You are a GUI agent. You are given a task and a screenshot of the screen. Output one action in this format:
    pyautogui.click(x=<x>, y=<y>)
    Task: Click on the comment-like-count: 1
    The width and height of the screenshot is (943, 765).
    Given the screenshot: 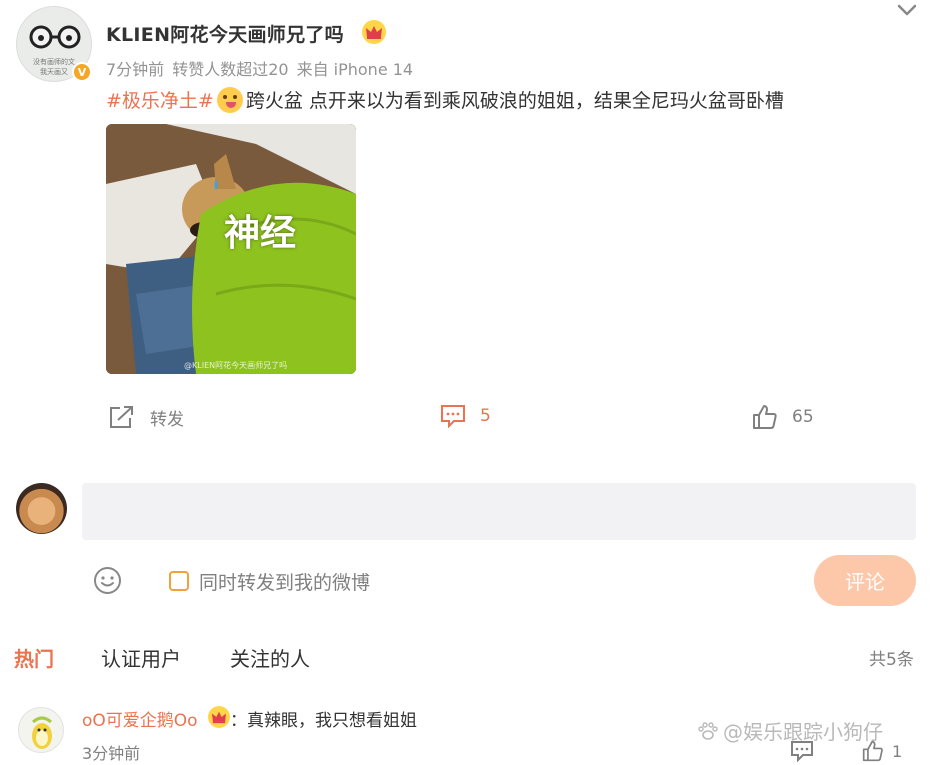 What is the action you would take?
    pyautogui.click(x=897, y=751)
    